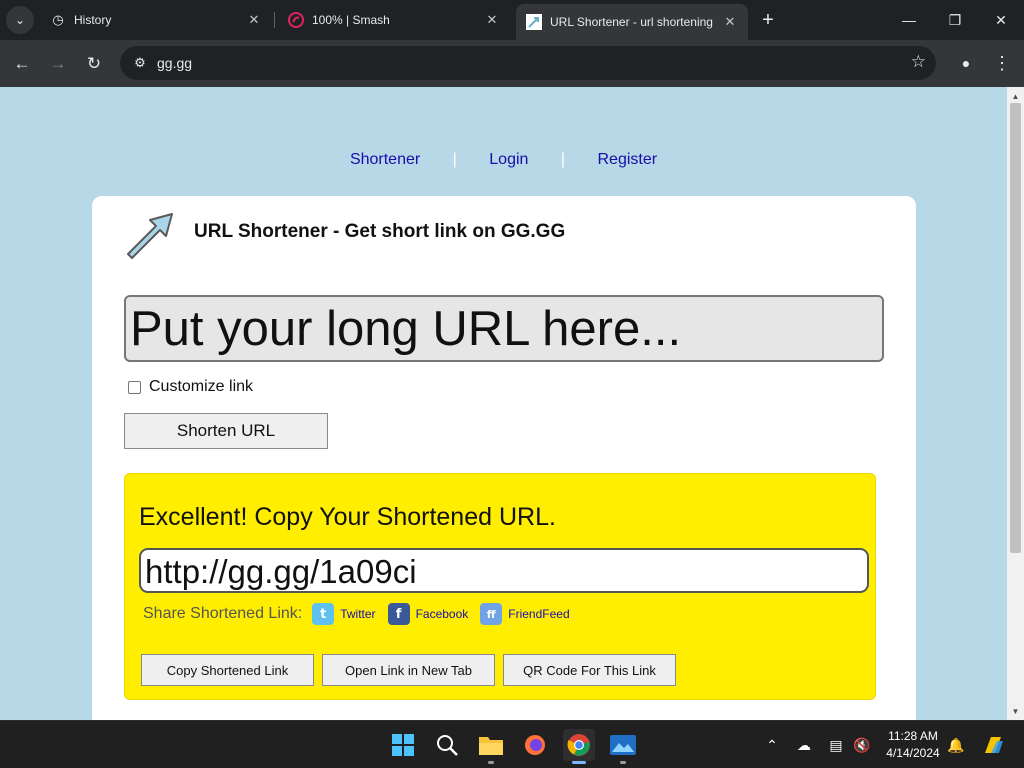 The width and height of the screenshot is (1024, 768). I want to click on share-friendfeed-link: ff FriendFeed, so click(525, 614).